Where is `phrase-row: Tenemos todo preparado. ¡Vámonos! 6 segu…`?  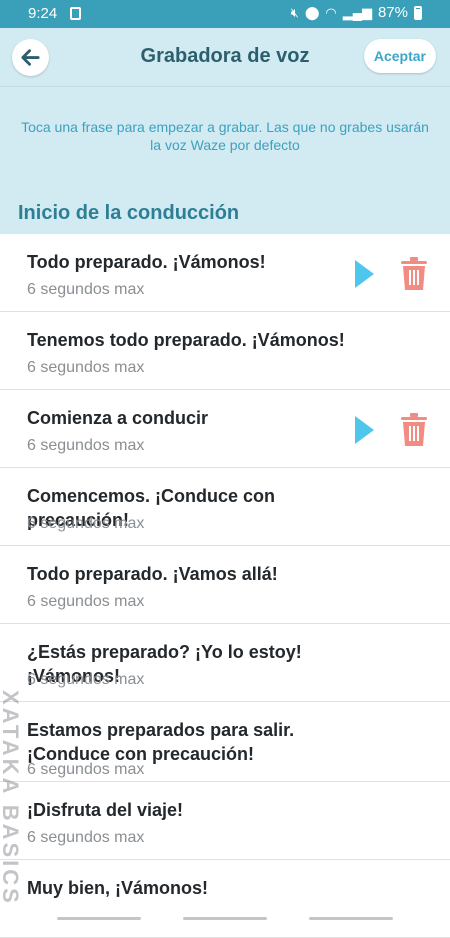
phrase-row: Tenemos todo preparado. ¡Vámonos! 6 segu… is located at coordinates (225, 351).